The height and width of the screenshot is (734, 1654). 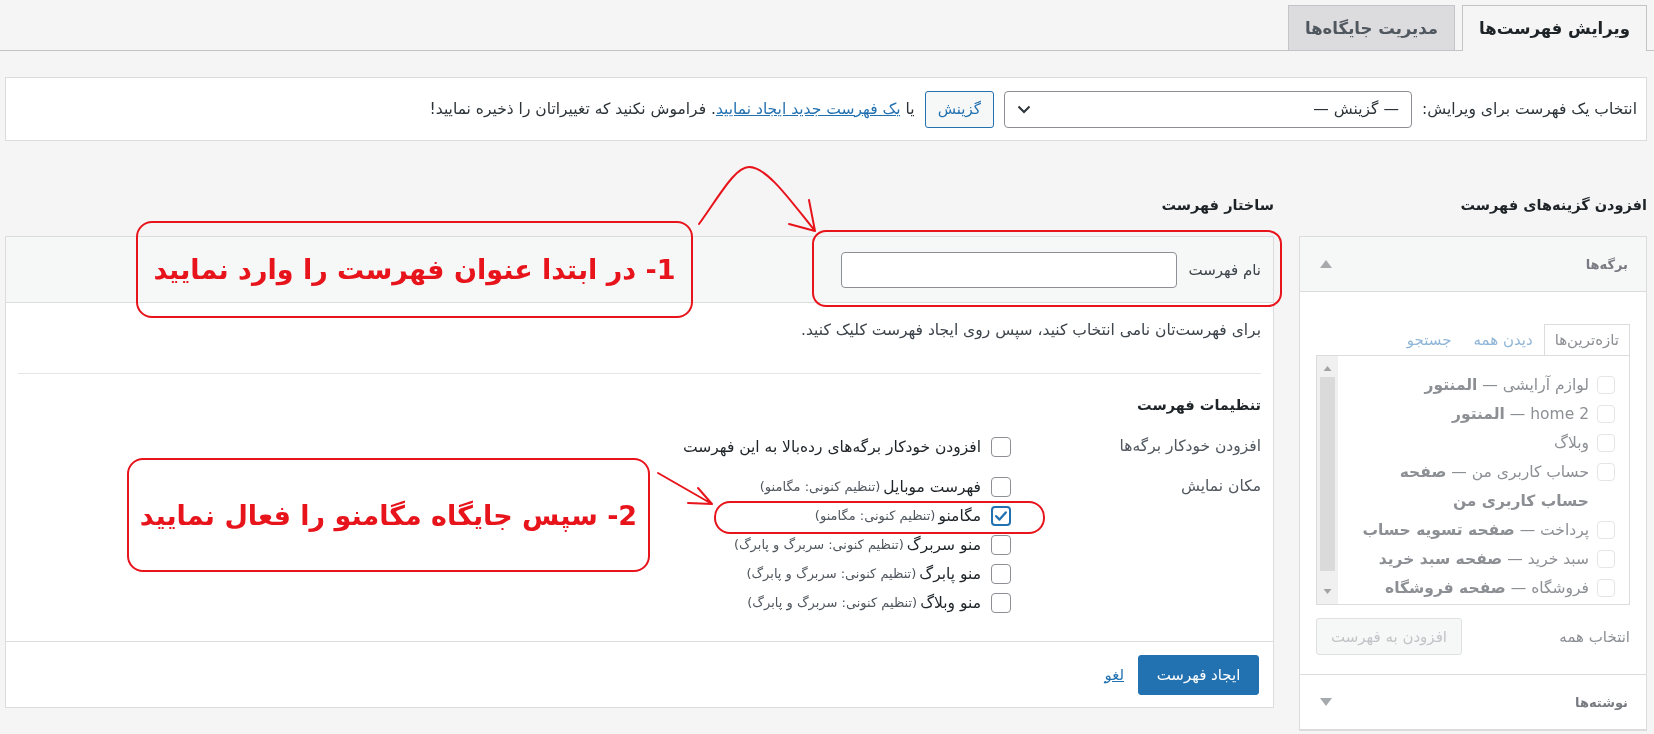 What do you see at coordinates (414, 269) in the screenshot?
I see `annotation-note: 1- در ابتدا عنوان فهرست را وارد نمایید` at bounding box center [414, 269].